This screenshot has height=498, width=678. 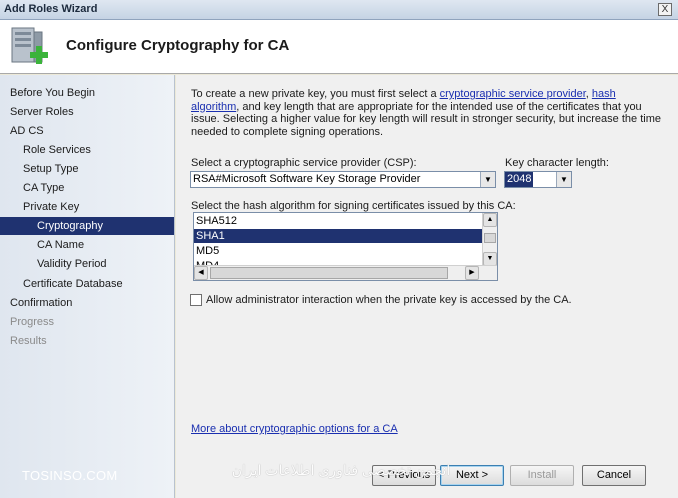 I want to click on horizontal-scrollbar: ◀ ▶, so click(x=345, y=272).